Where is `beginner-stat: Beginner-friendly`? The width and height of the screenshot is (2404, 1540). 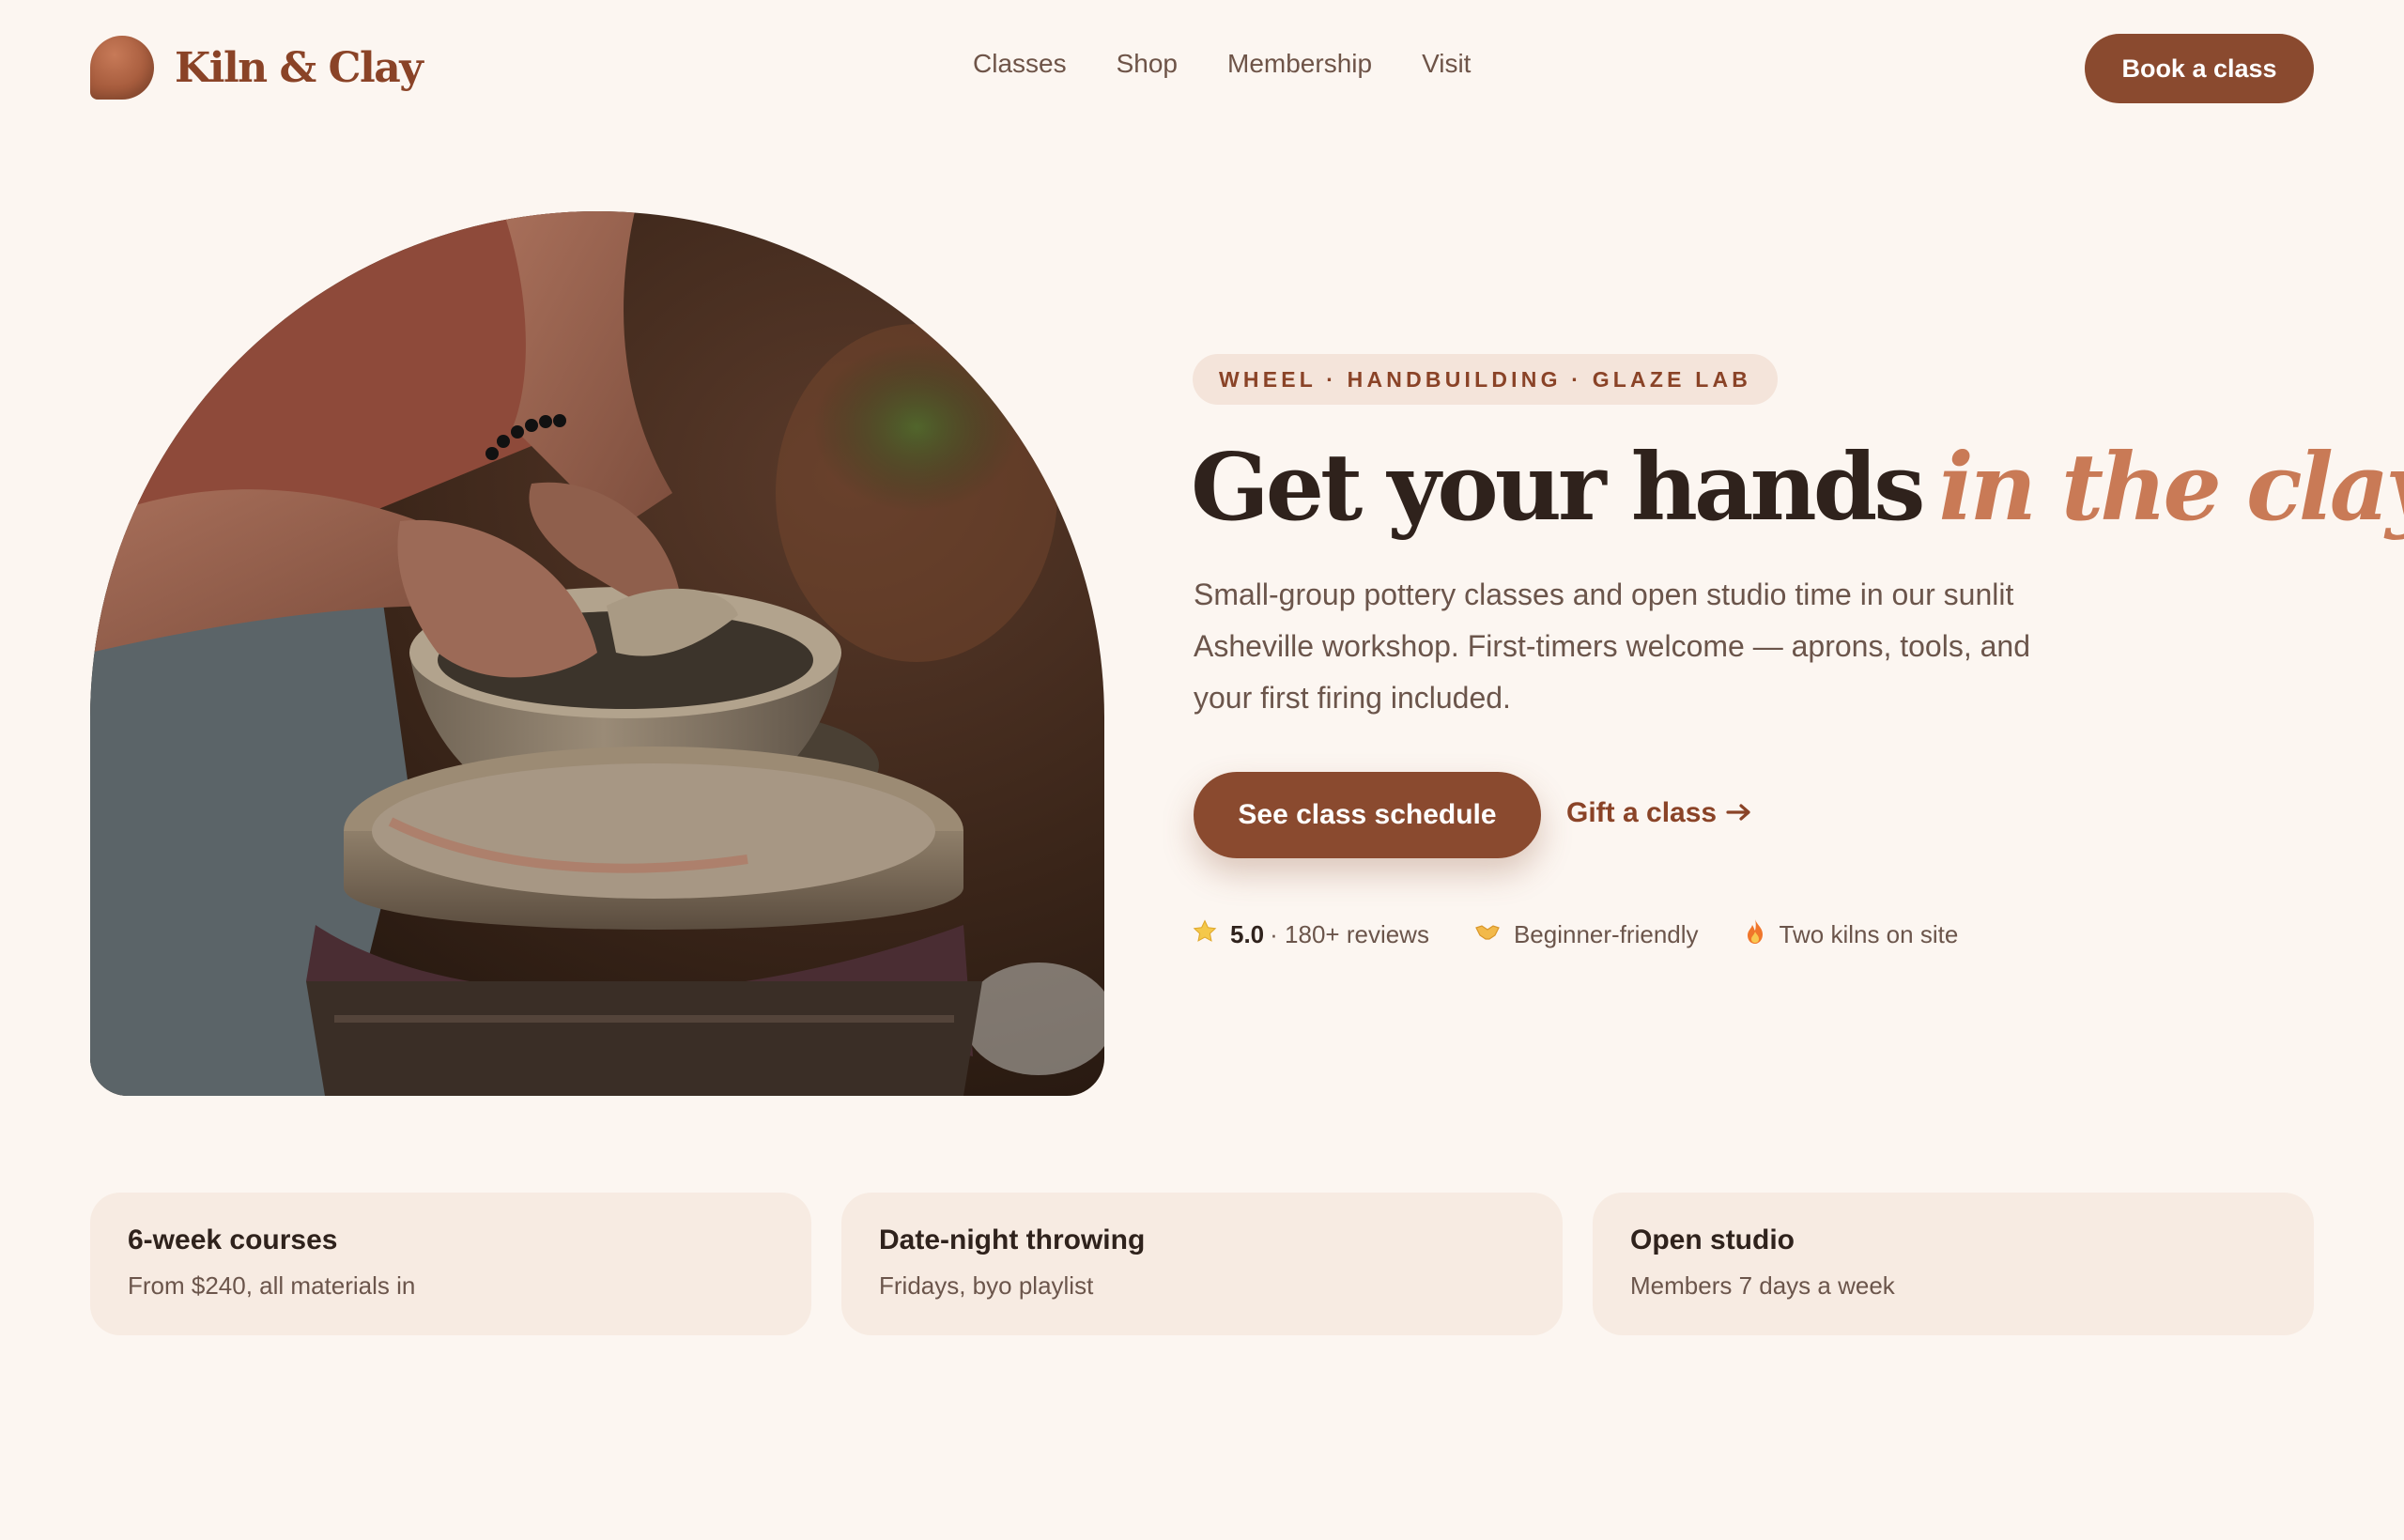 beginner-stat: Beginner-friendly is located at coordinates (1586, 934).